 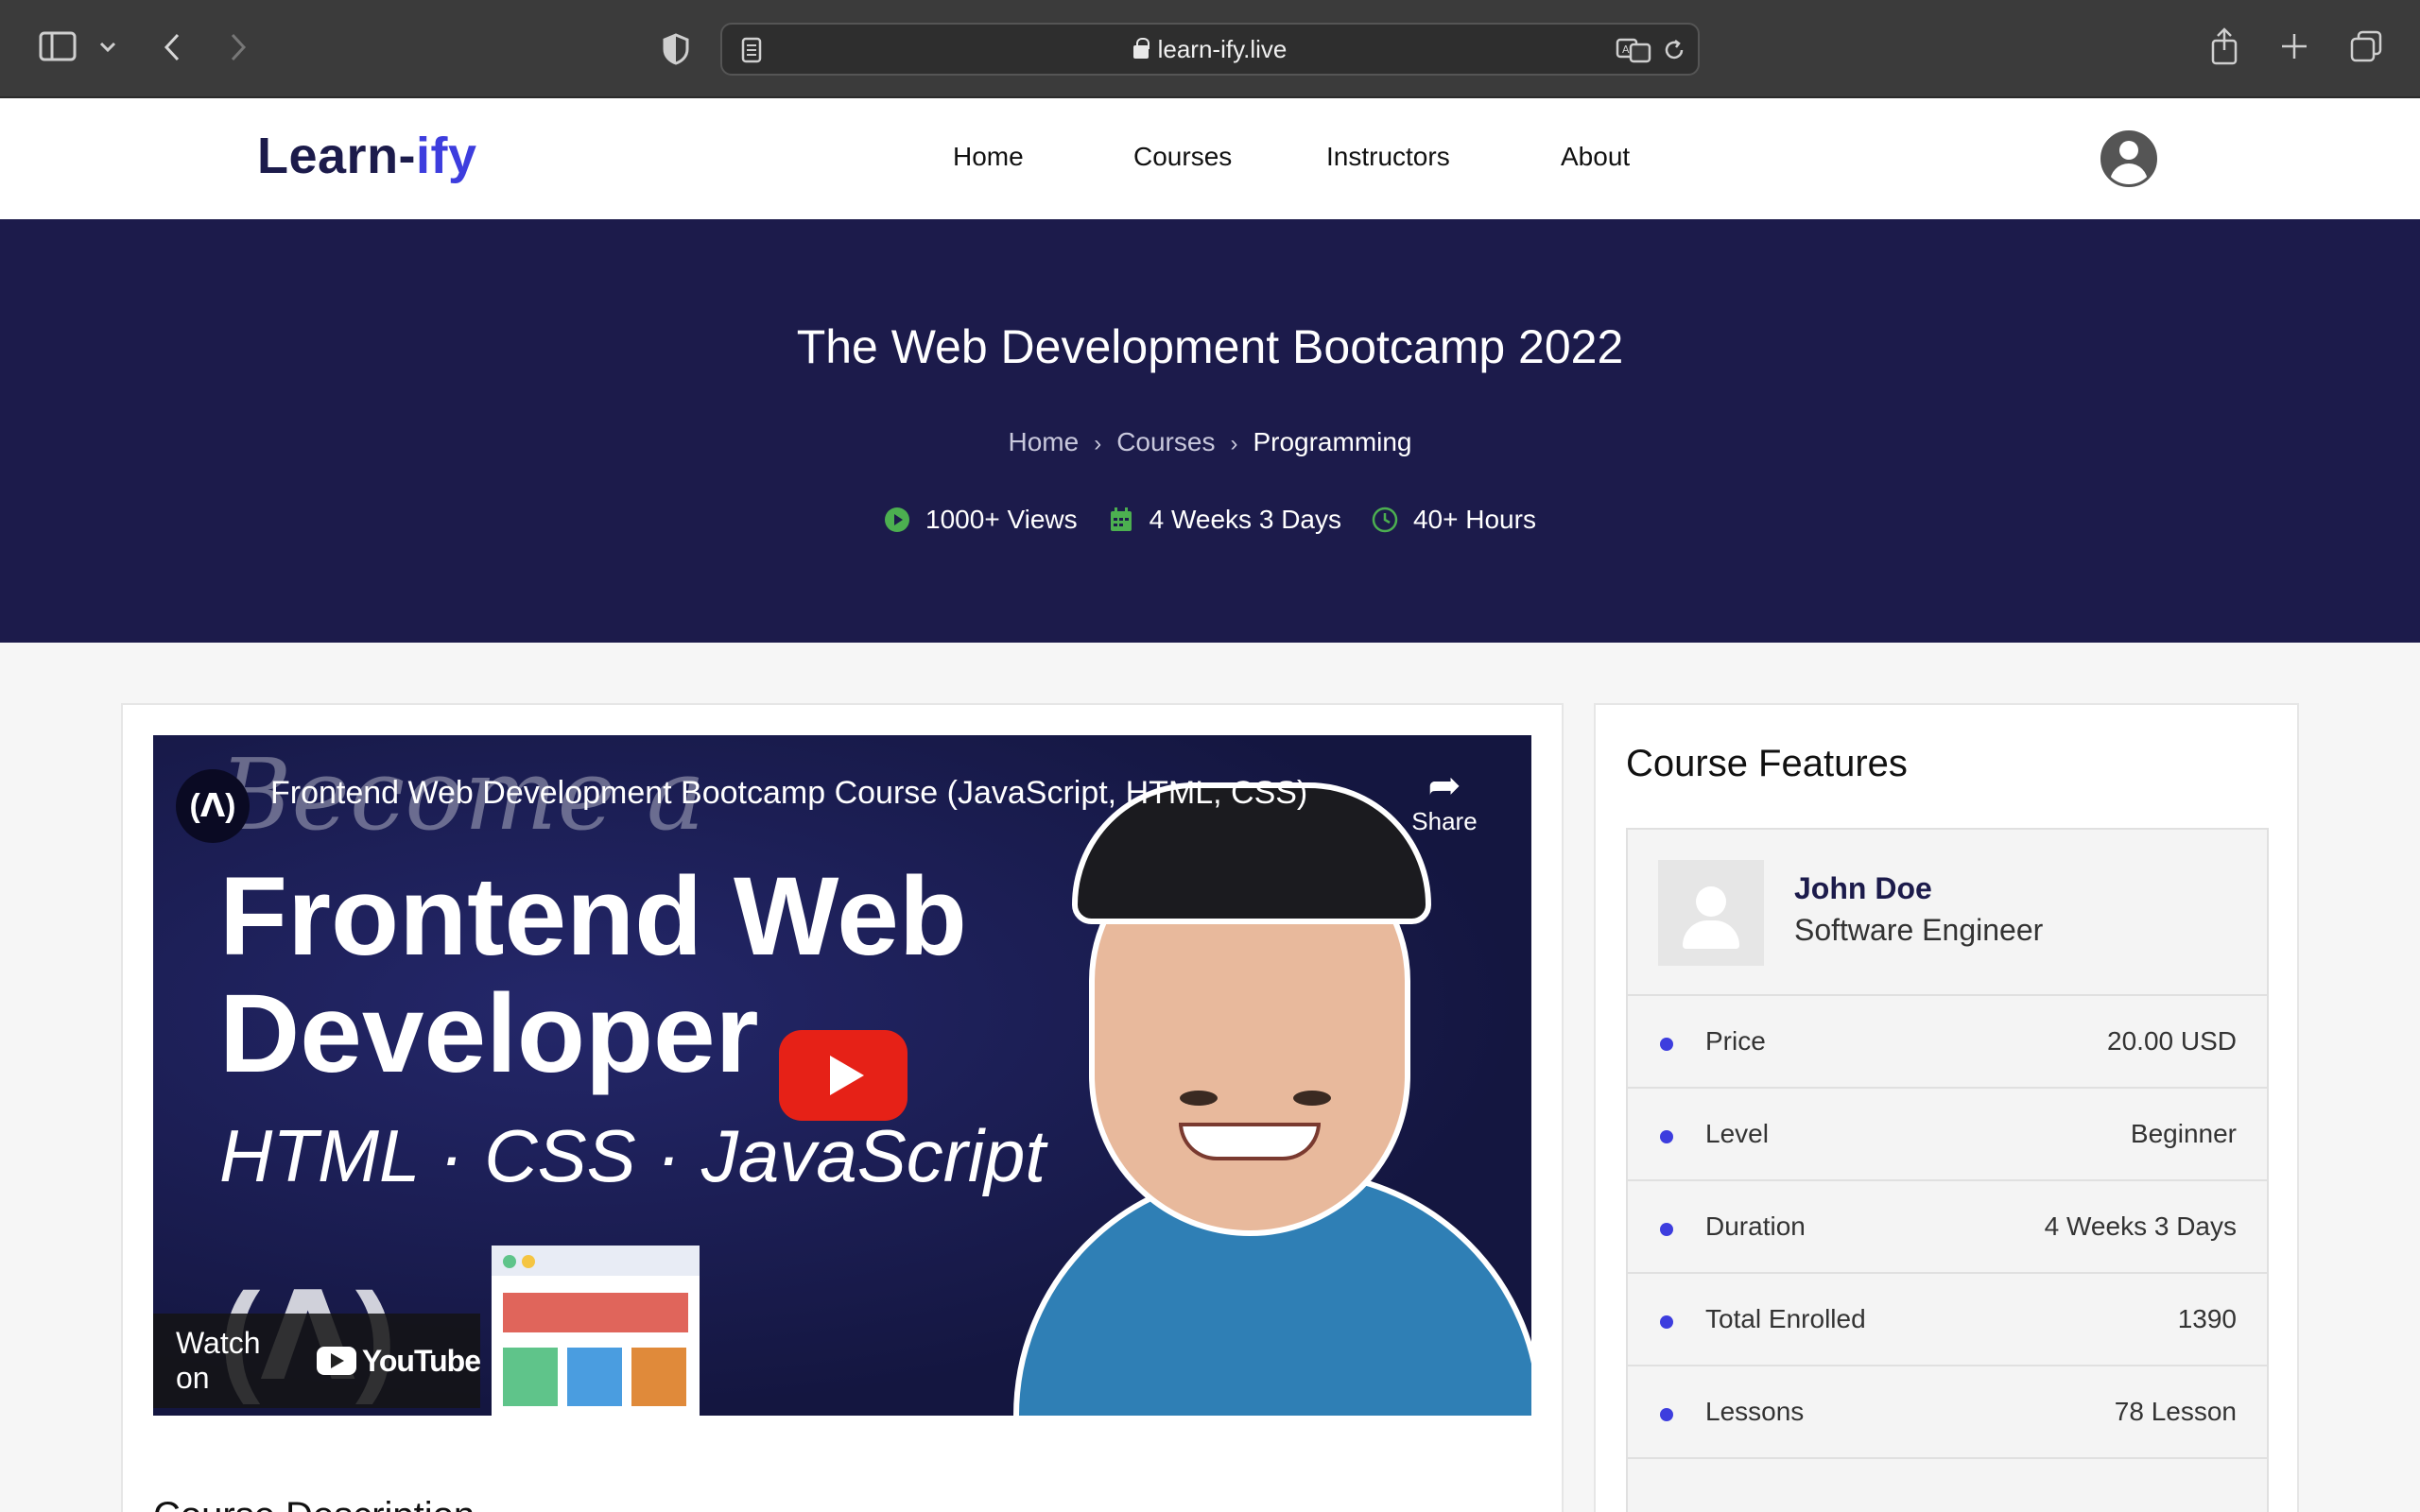 I want to click on breadcrumb: Home › Courses › Programming, so click(x=1210, y=442).